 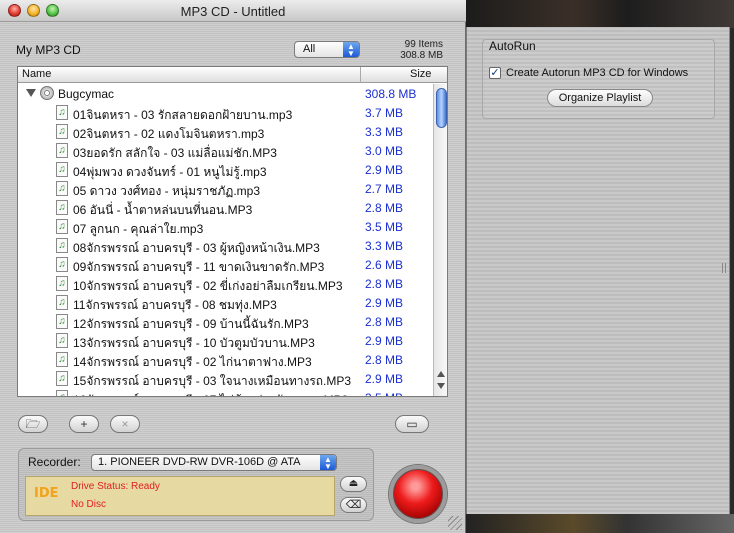 I want to click on filter-select: All ▲ ▼, so click(x=327, y=49).